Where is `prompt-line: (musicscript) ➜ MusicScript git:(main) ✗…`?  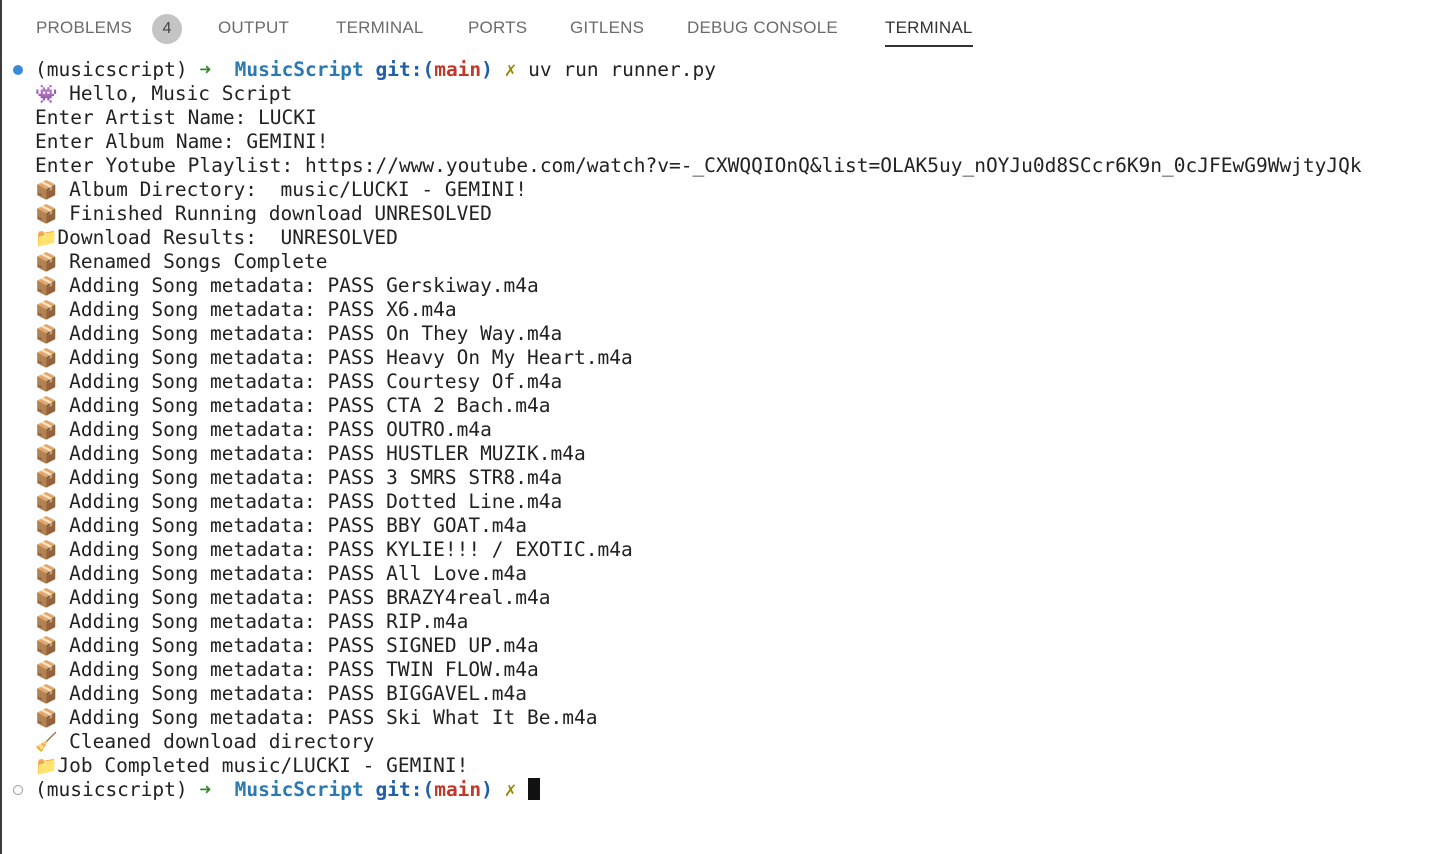 prompt-line: (musicscript) ➜ MusicScript git:(main) ✗… is located at coordinates (376, 69).